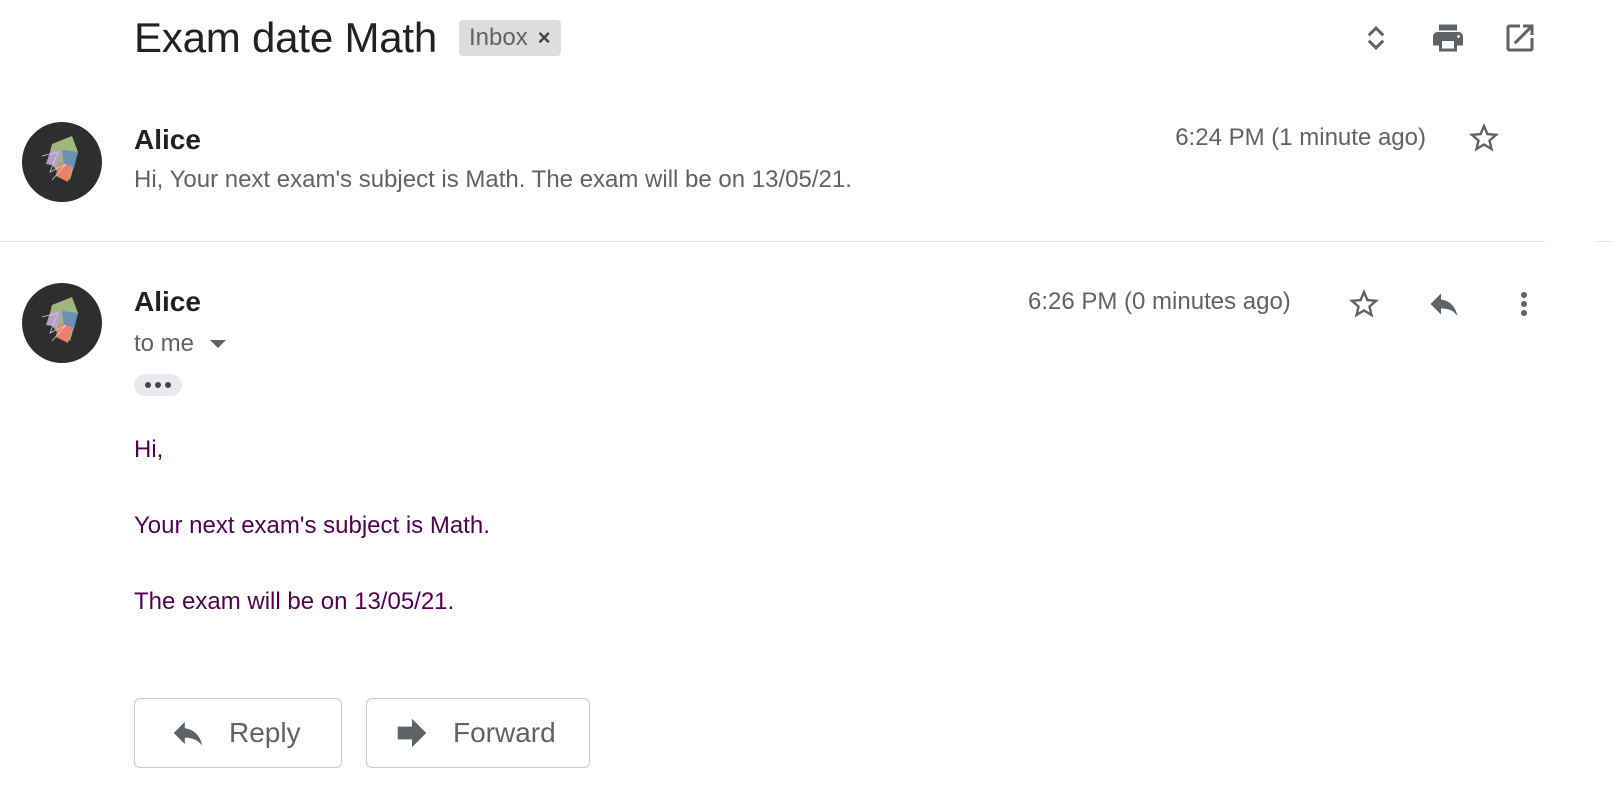 The width and height of the screenshot is (1612, 792). Describe the element at coordinates (1159, 301) in the screenshot. I see `message-time: 6:26 PM (0 minutes ago)` at that location.